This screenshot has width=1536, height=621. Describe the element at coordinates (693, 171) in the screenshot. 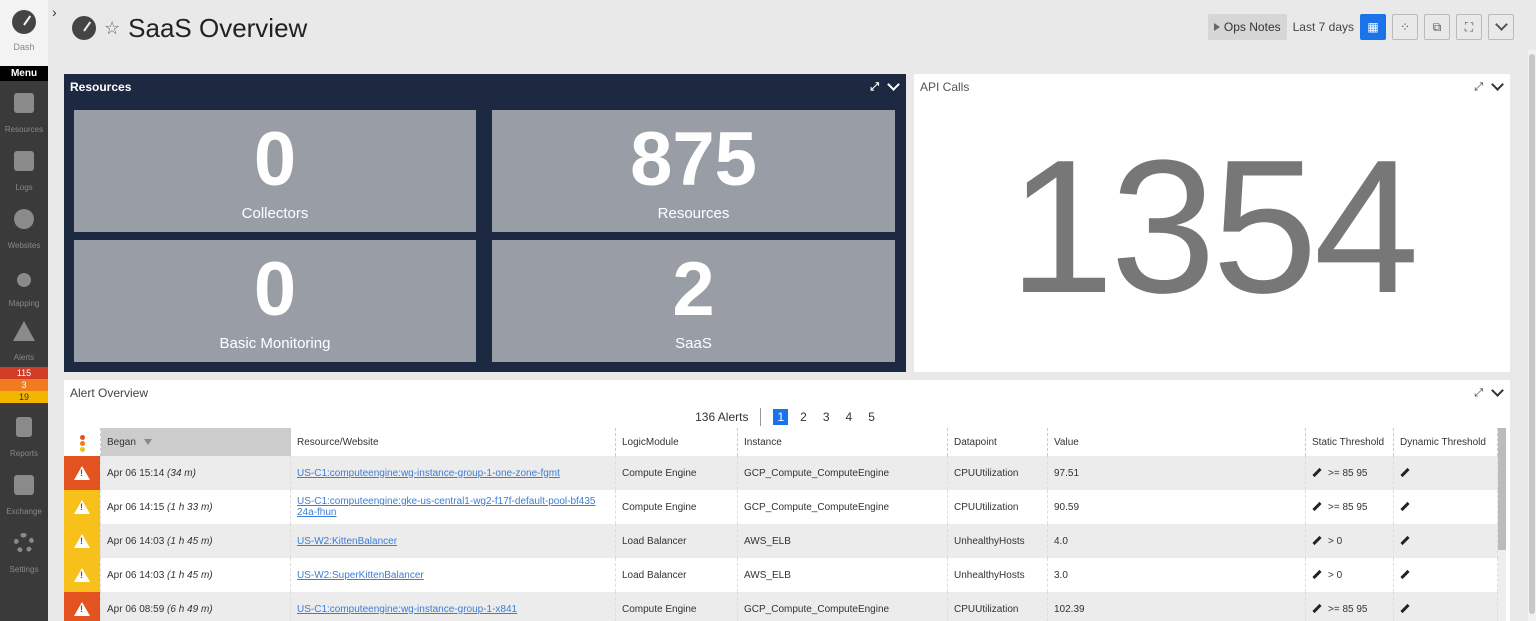

I see `resources-tile: 875 Resources` at that location.